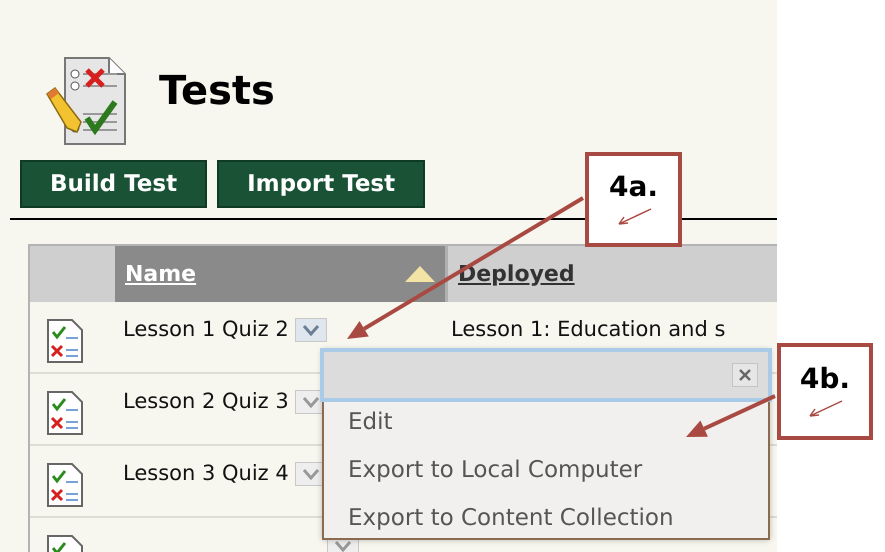 This screenshot has width=885, height=552. Describe the element at coordinates (206, 473) in the screenshot. I see `test-name: Lesson 3 Quiz 4` at that location.